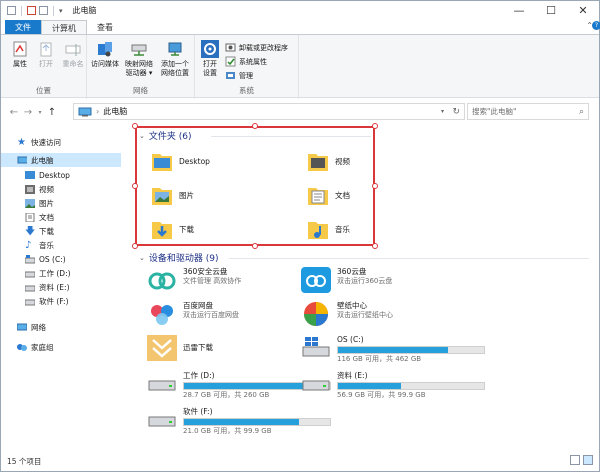 This screenshot has width=600, height=472. I want to click on folder-downloads: 下载, so click(172, 229).